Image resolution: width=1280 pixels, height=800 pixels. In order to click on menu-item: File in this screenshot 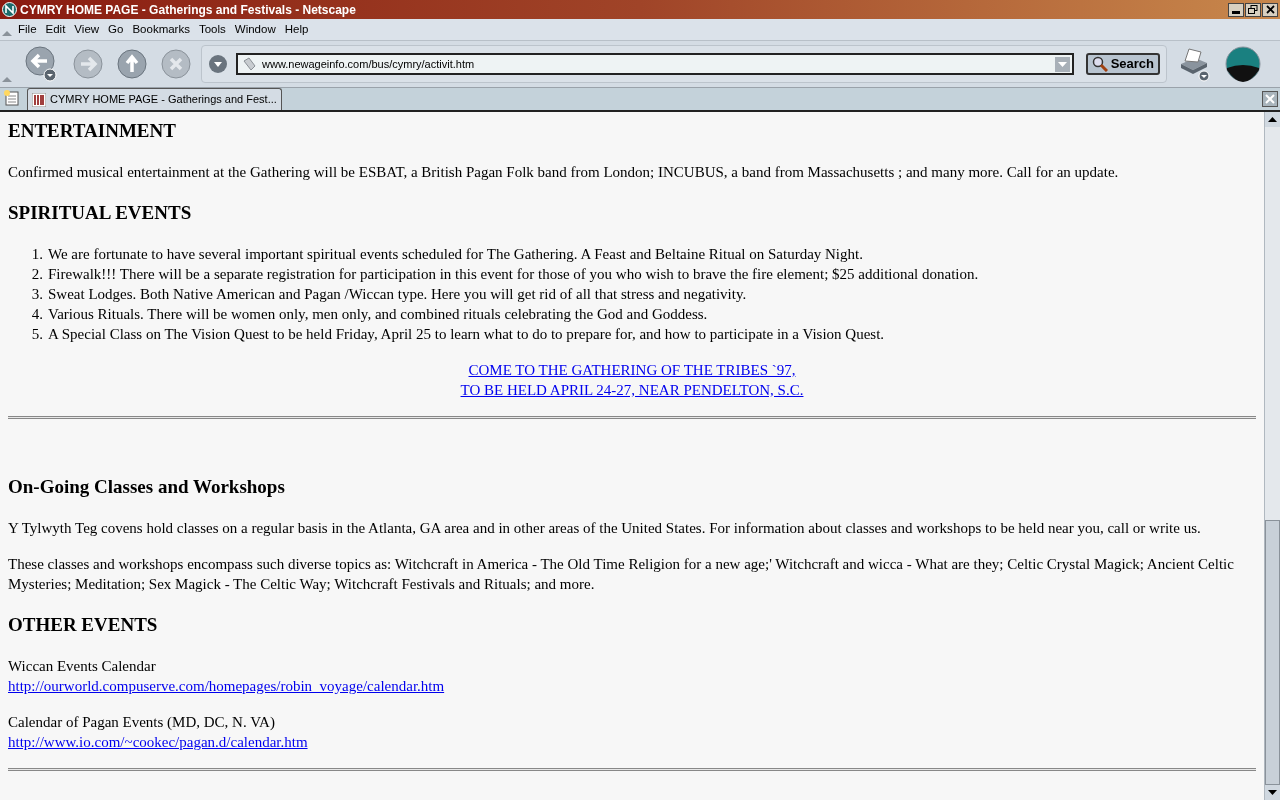, I will do `click(27, 29)`.